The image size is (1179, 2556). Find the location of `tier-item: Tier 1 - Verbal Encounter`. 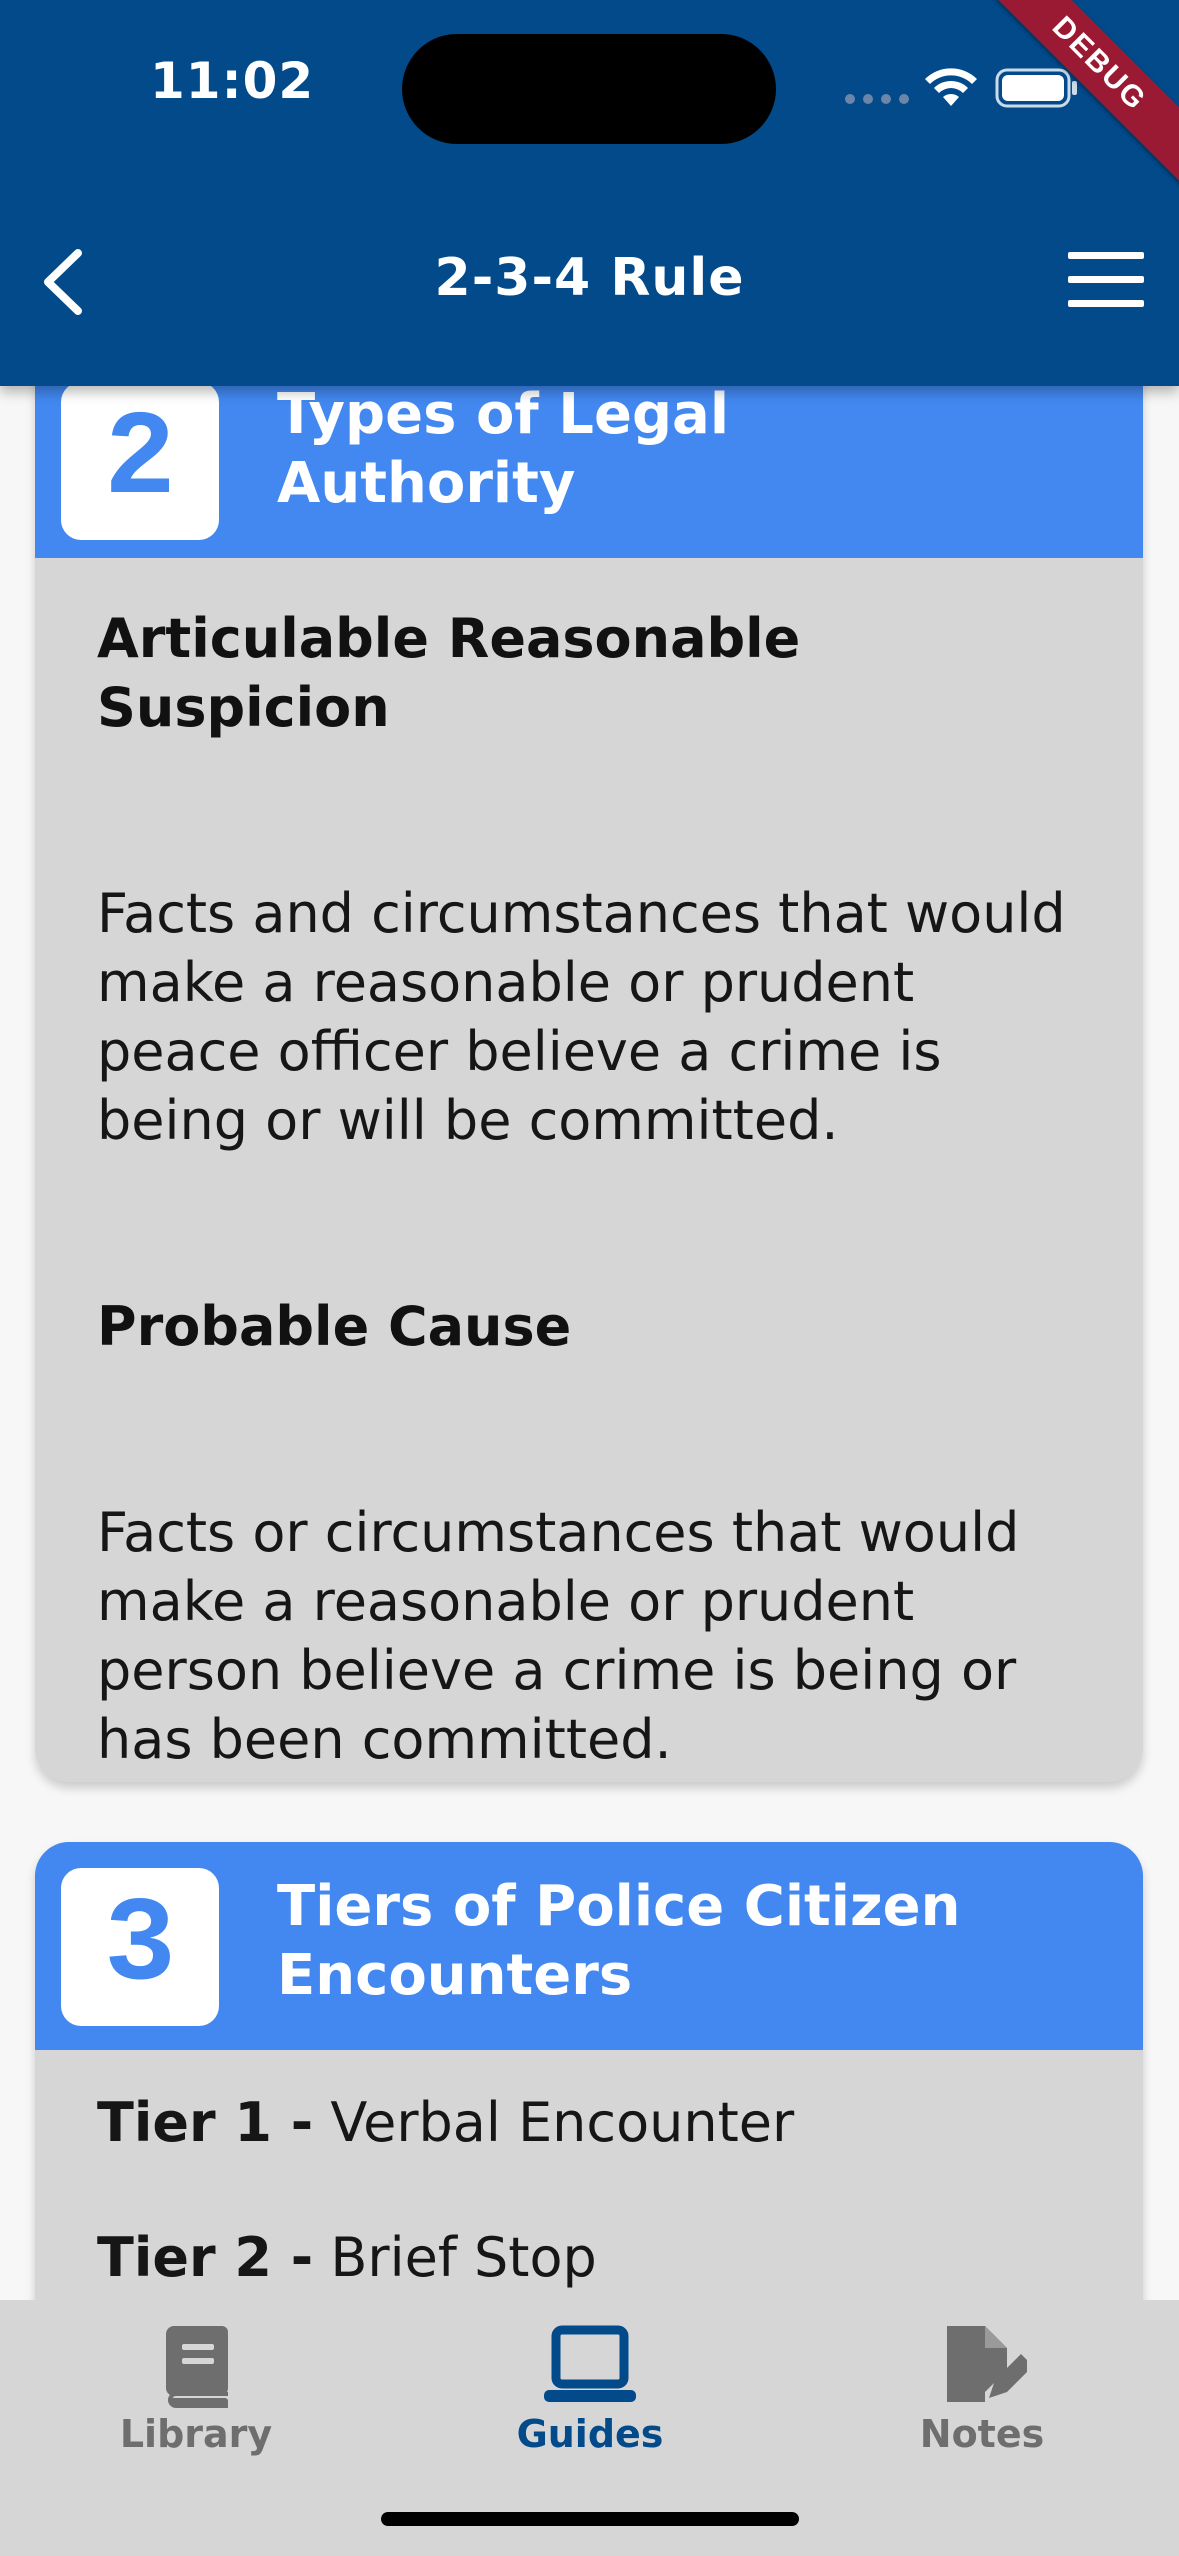

tier-item: Tier 1 - Verbal Encounter is located at coordinates (589, 2122).